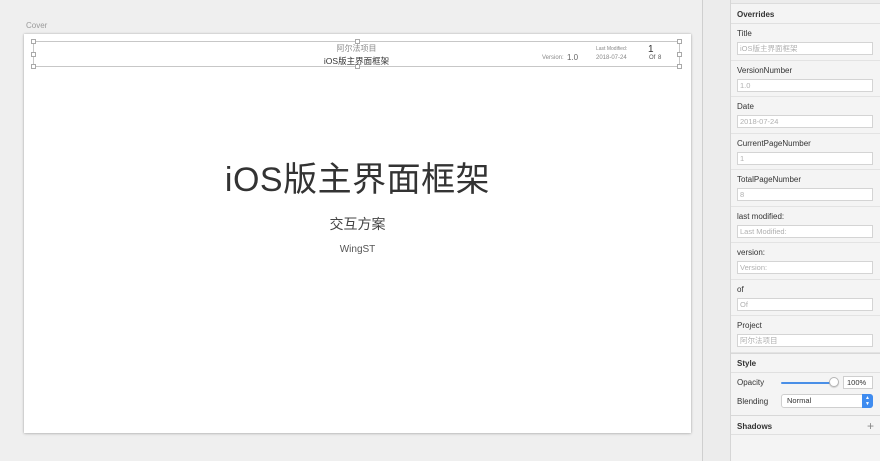 The height and width of the screenshot is (461, 880). I want to click on override-item: version: Version:, so click(805, 261).